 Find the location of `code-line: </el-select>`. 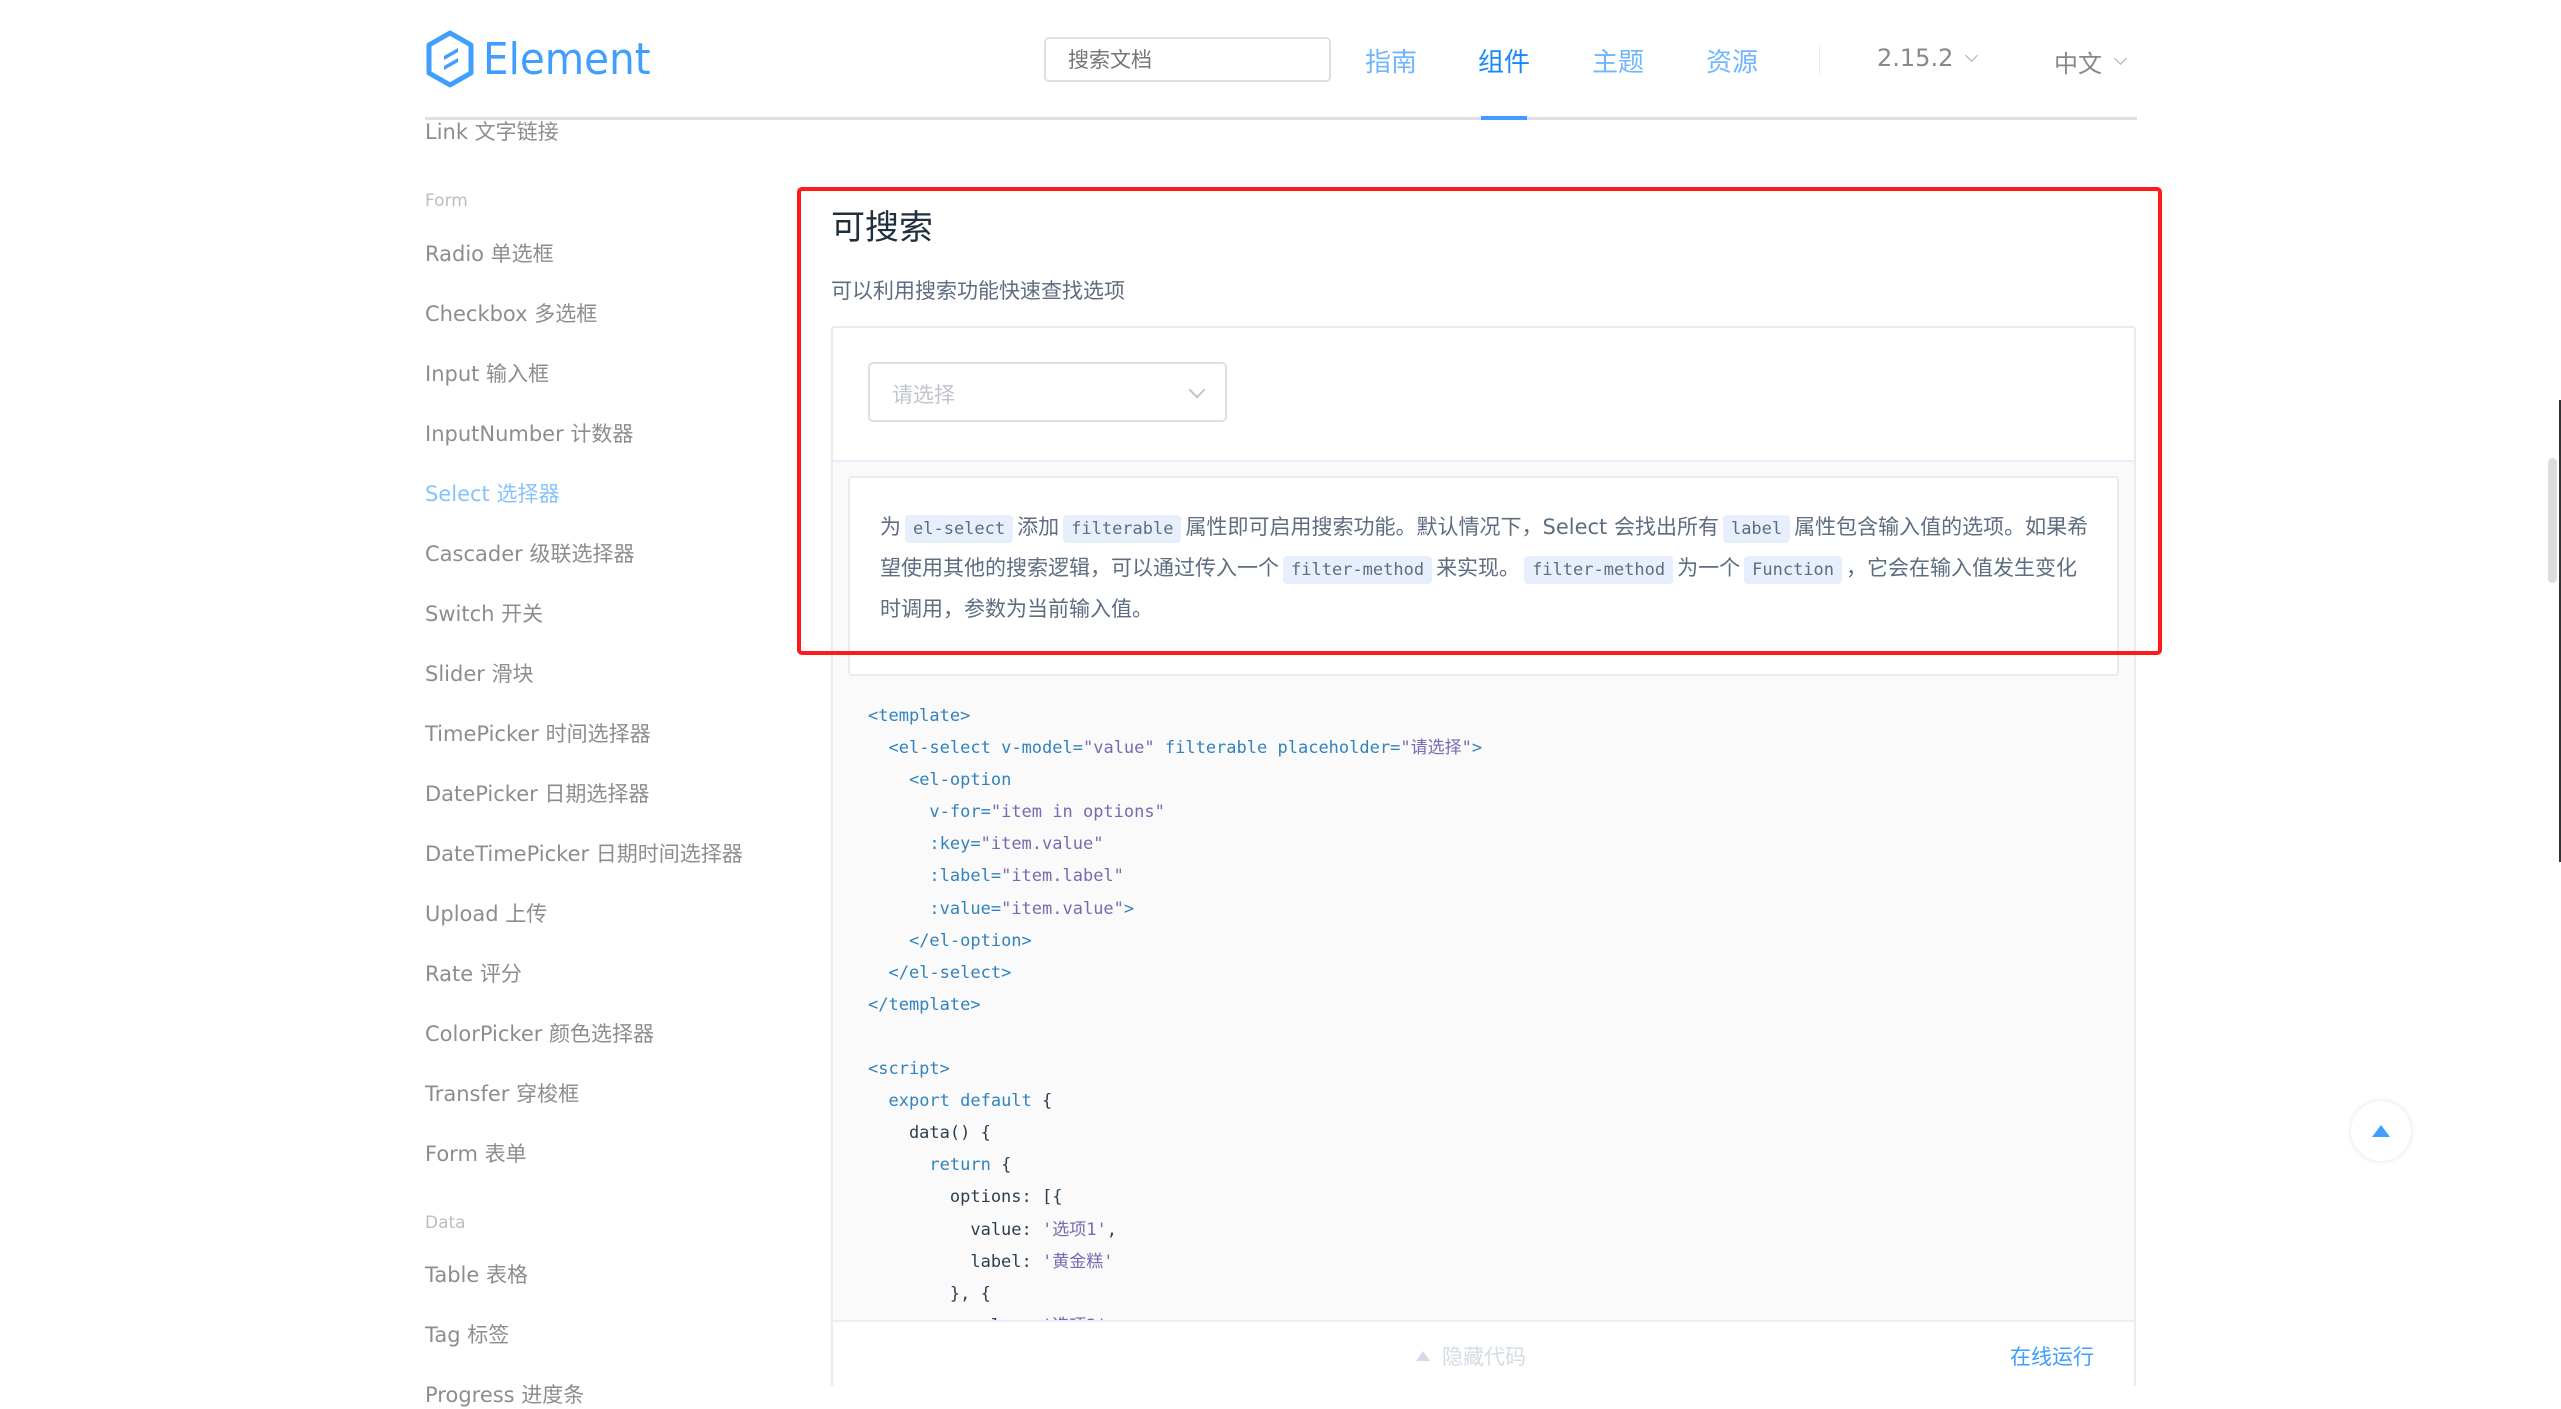

code-line: </el-select> is located at coordinates (1175, 973).